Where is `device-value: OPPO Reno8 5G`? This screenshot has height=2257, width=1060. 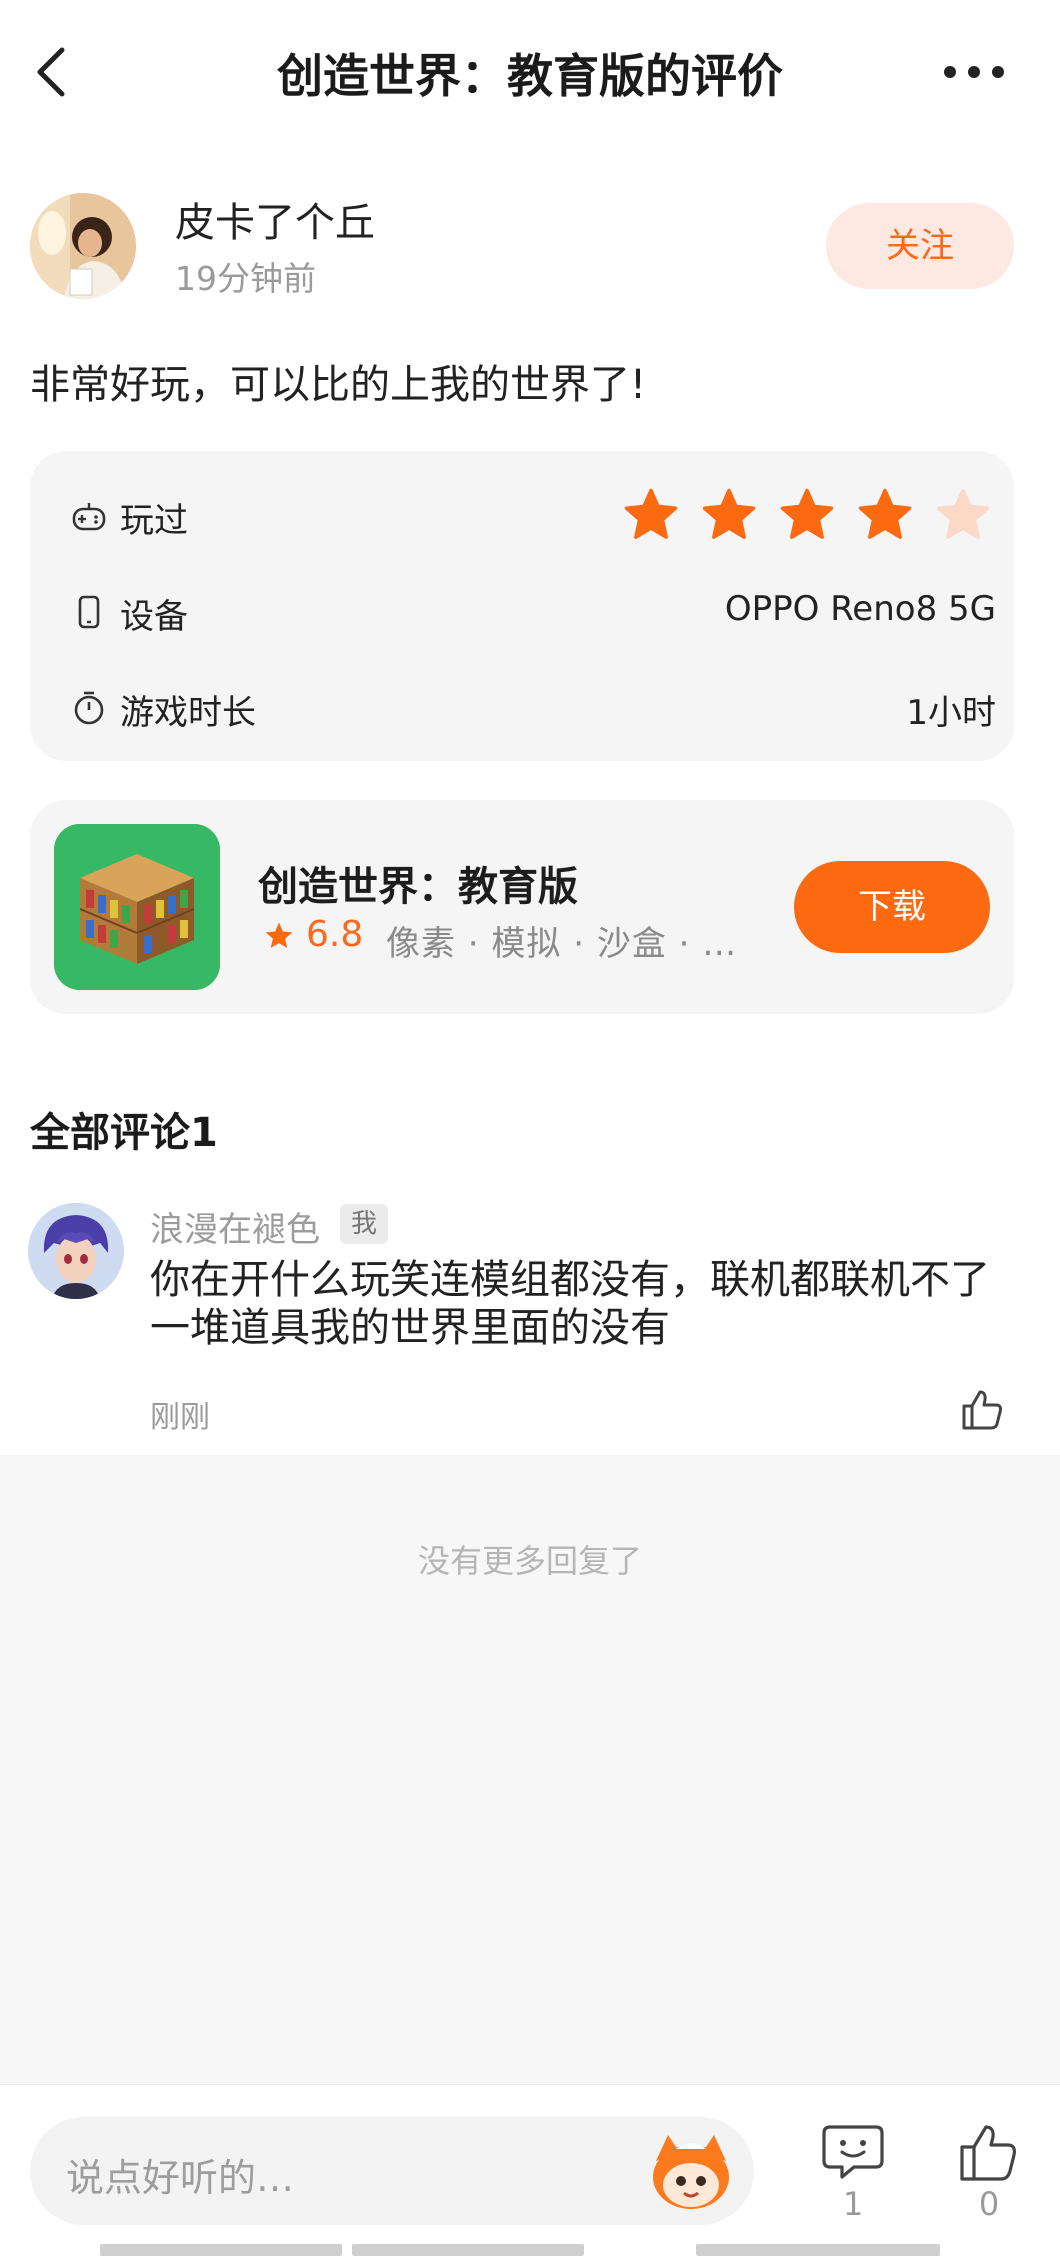 device-value: OPPO Reno8 5G is located at coordinates (860, 609).